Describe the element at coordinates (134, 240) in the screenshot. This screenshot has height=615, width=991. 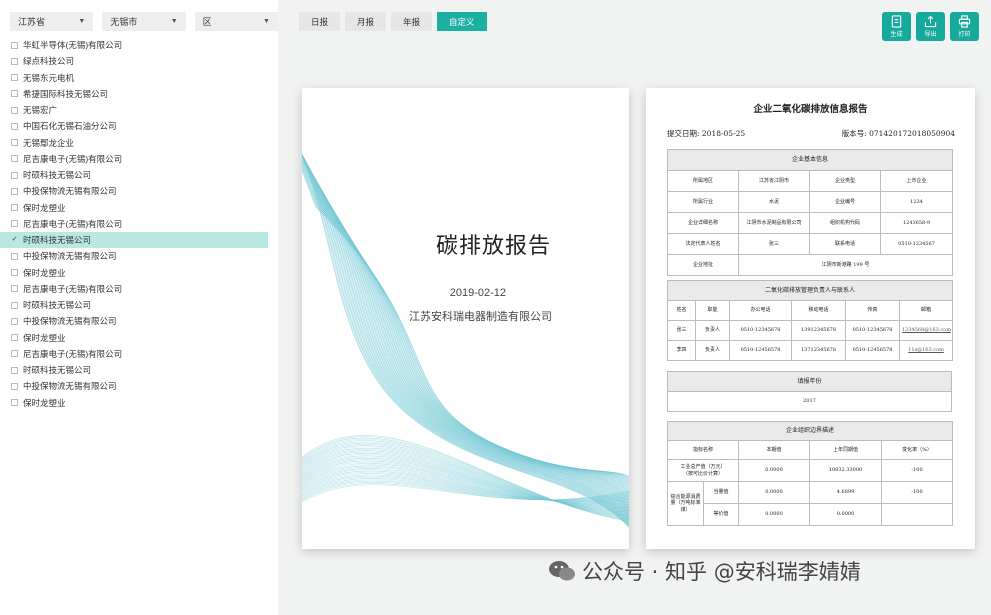
I see `company-list-item: ✓ 时硕科技无锡公司` at that location.